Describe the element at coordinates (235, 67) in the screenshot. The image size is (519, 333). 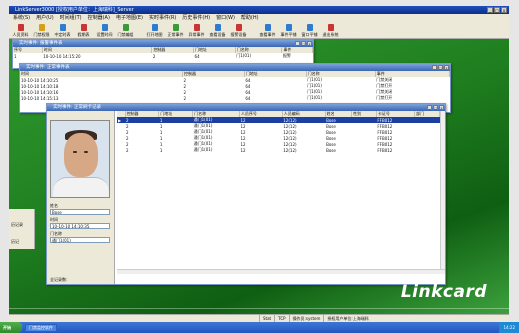
I see `window-titlebar: 实时事件: 正常事件表 _ □ x` at that location.